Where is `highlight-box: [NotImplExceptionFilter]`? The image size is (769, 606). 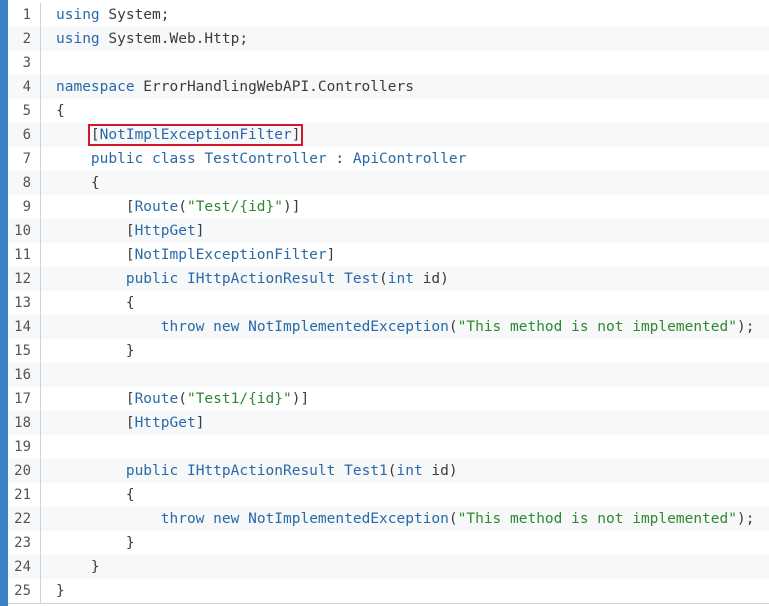 highlight-box: [NotImplExceptionFilter] is located at coordinates (195, 135).